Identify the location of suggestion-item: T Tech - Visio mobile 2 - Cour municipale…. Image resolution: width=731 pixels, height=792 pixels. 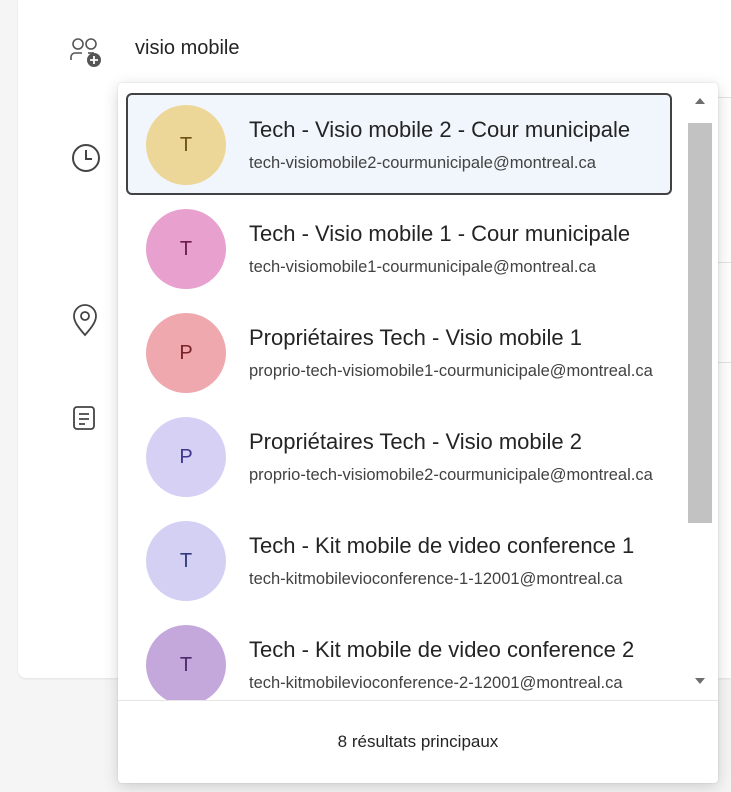
(399, 144).